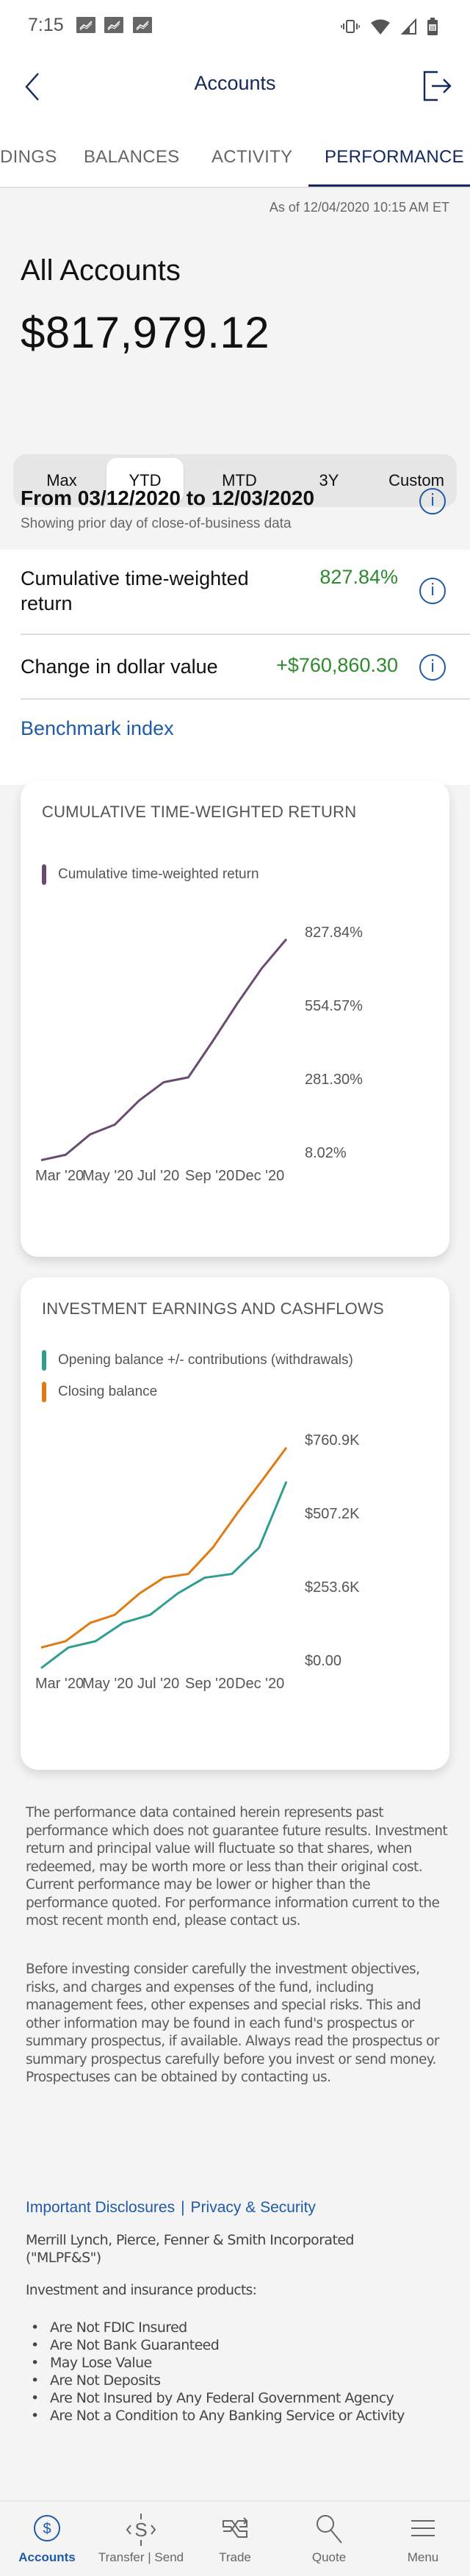 The height and width of the screenshot is (2576, 470). I want to click on period-range-title: From 03/12/2020 to 12/03/2020, so click(168, 498).